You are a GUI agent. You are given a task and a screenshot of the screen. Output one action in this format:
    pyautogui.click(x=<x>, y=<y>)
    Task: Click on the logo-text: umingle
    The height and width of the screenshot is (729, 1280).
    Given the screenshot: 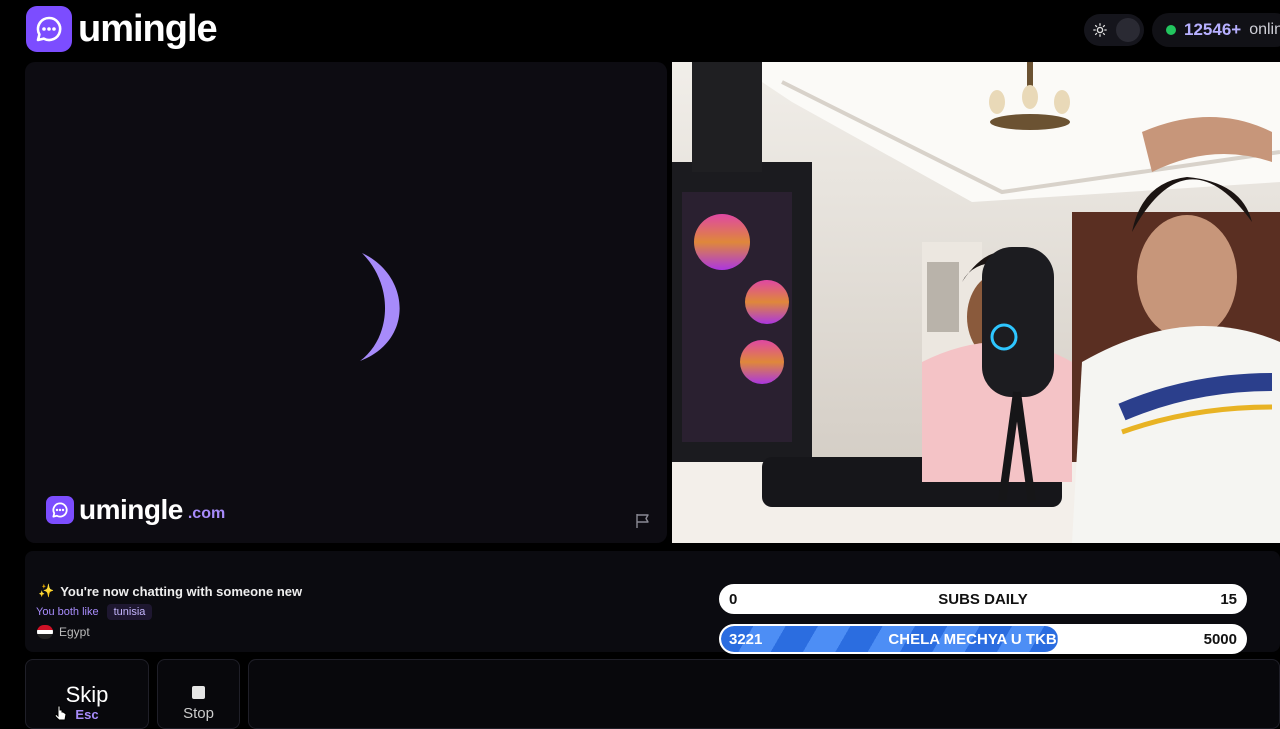 What is the action you would take?
    pyautogui.click(x=148, y=28)
    